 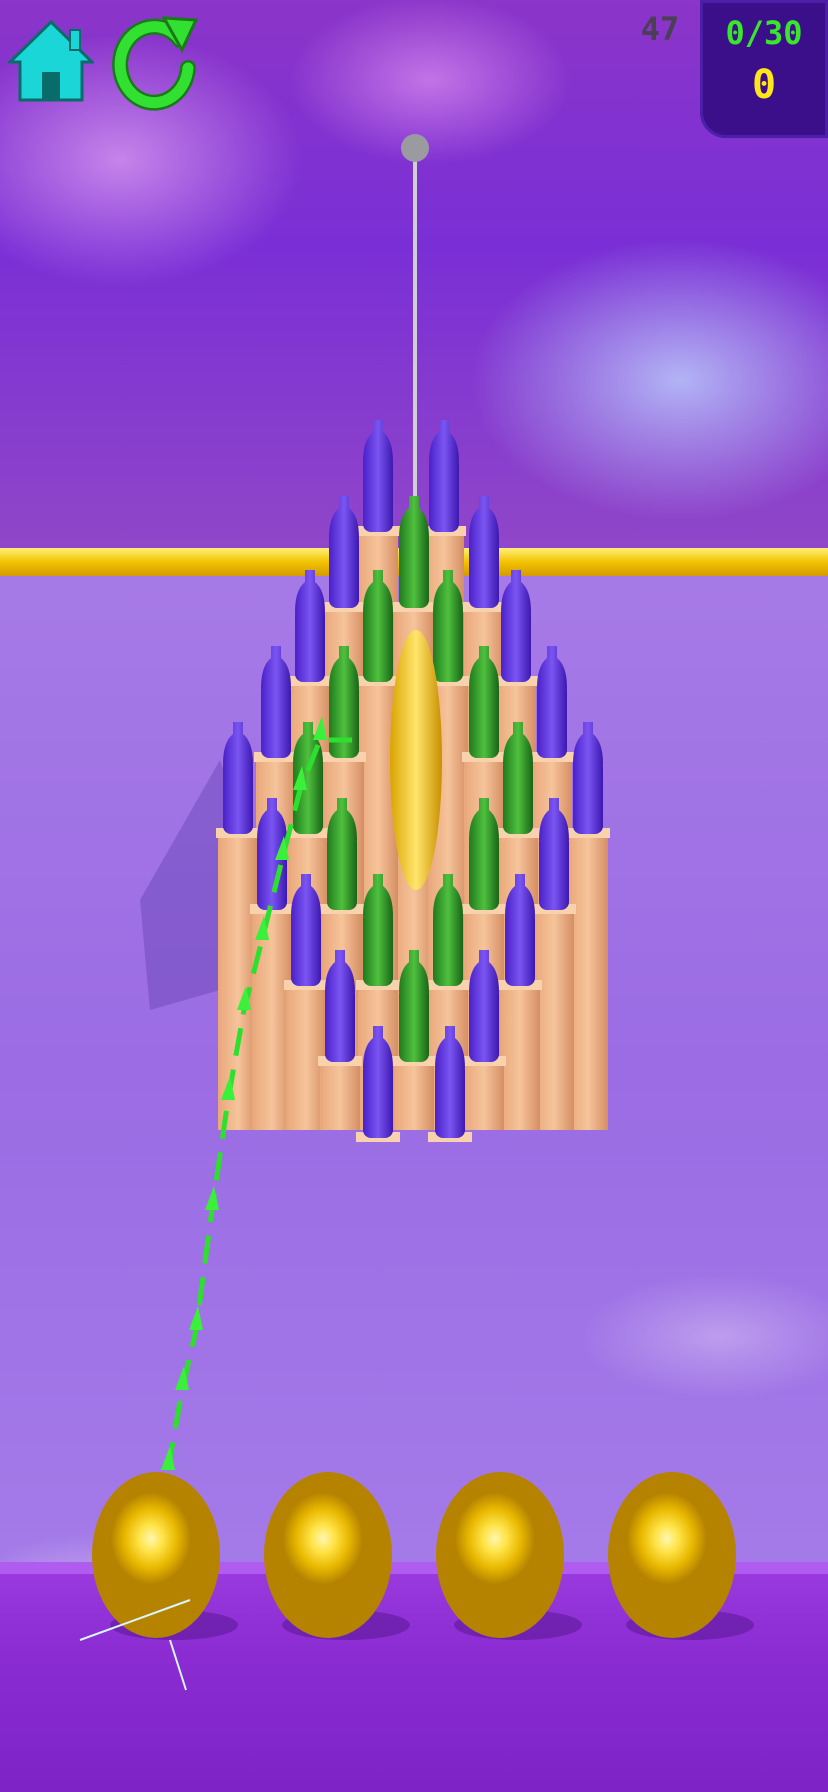 I want to click on bottles-progress: 0/30, so click(x=764, y=33).